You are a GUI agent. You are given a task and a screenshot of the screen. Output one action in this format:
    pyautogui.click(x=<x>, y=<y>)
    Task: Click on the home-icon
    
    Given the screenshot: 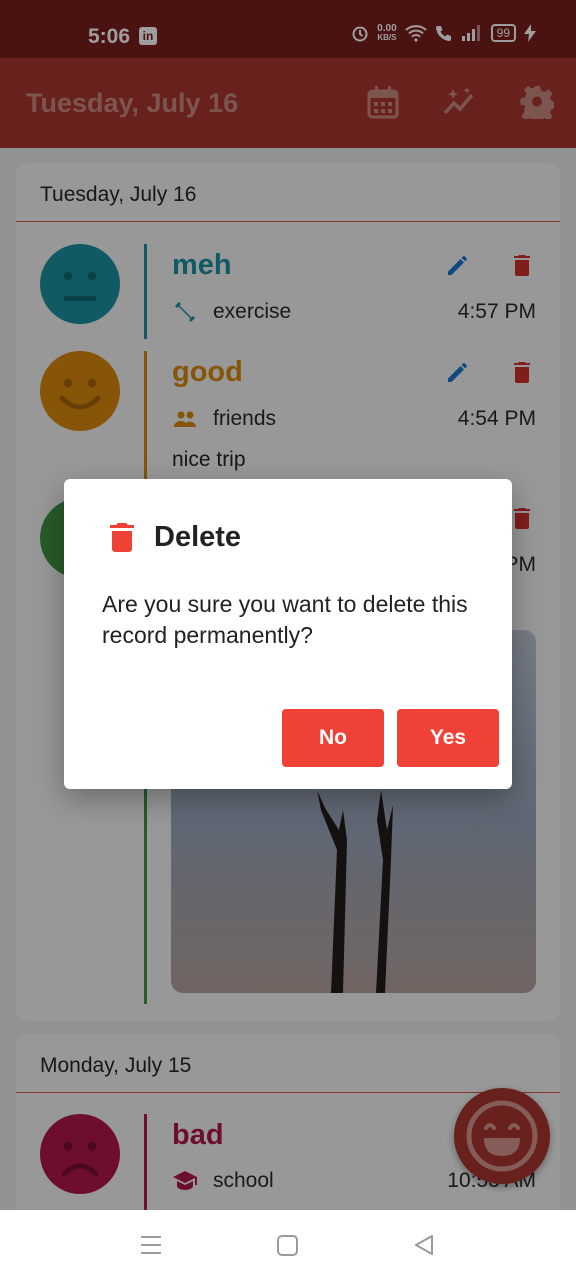 What is the action you would take?
    pyautogui.click(x=288, y=1245)
    